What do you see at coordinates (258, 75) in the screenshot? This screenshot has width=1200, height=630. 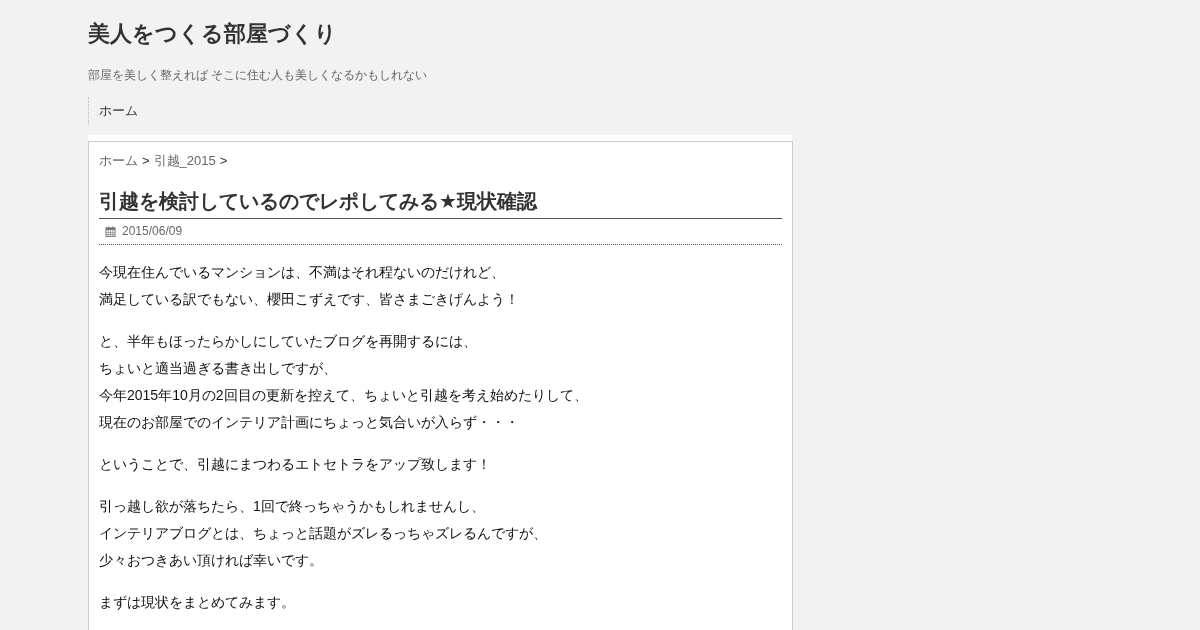 I see `site-tagline: 部屋を美しく整えれば そこに住む人も美しくなるかもしれない` at bounding box center [258, 75].